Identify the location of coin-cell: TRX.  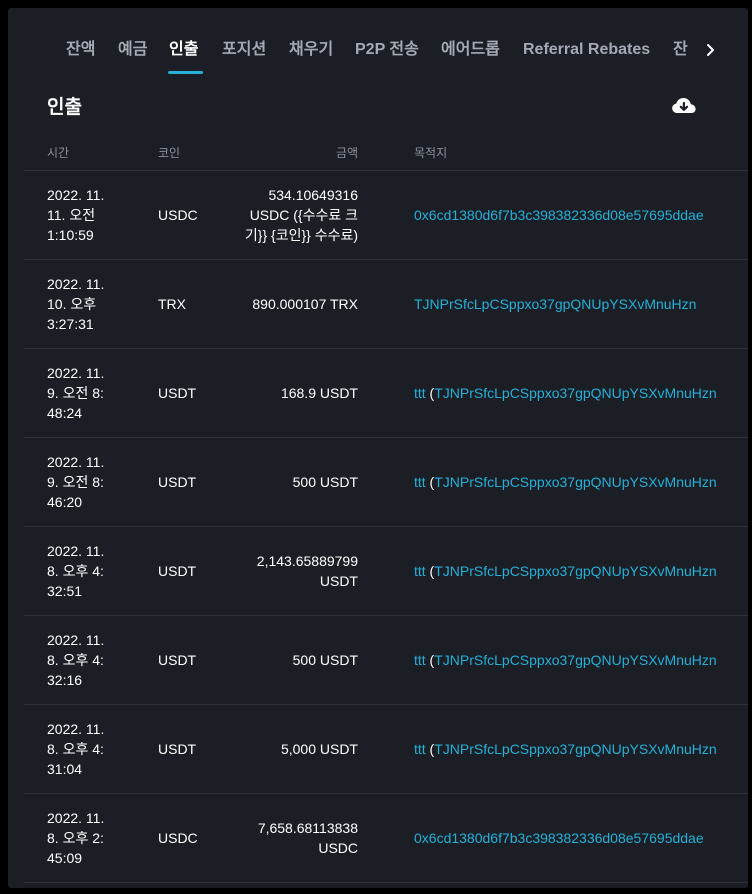
(172, 304).